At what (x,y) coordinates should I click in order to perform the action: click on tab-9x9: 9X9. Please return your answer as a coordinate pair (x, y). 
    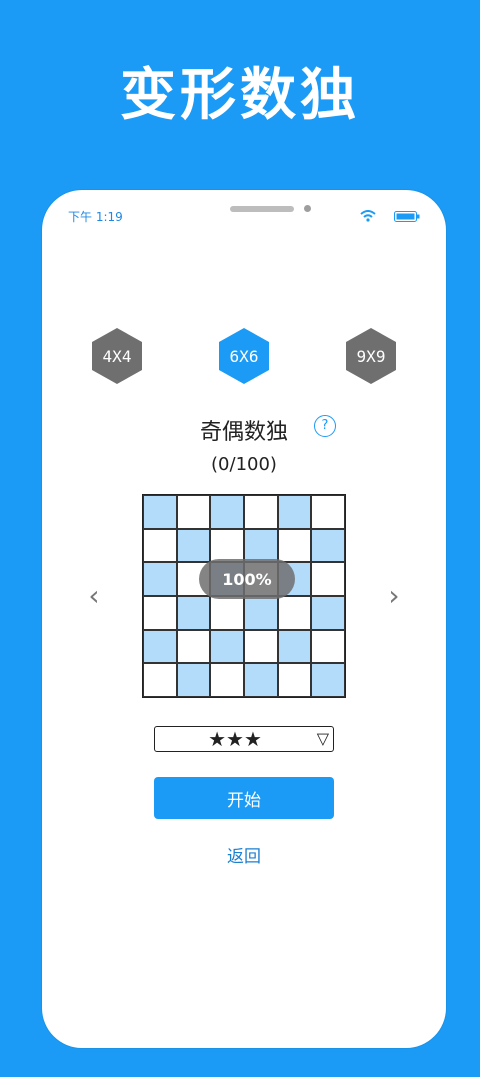
    Looking at the image, I should click on (371, 356).